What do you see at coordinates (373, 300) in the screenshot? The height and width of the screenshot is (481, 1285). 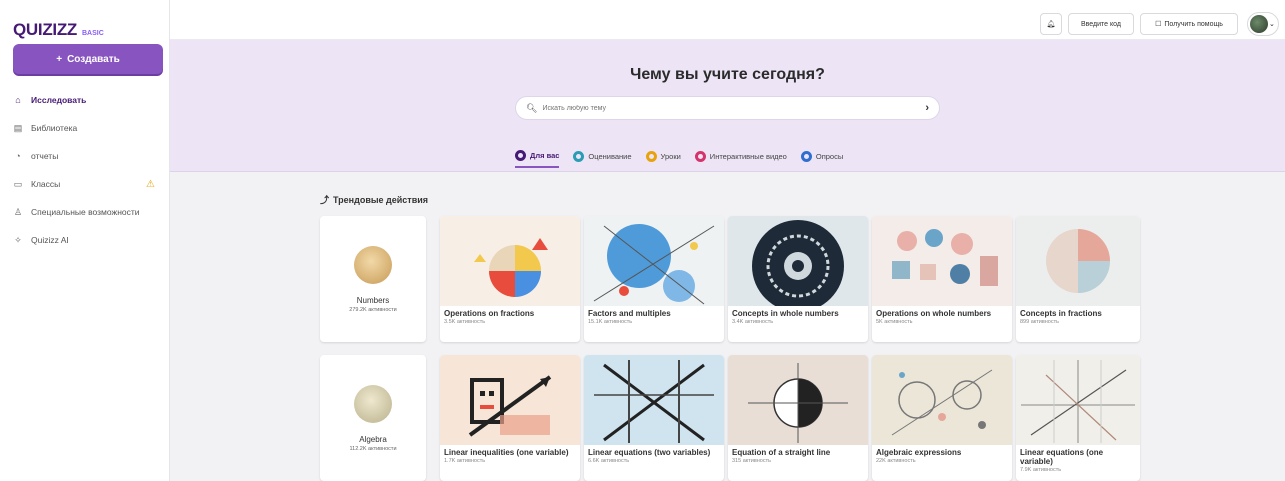 I see `topic-title: Numbers` at bounding box center [373, 300].